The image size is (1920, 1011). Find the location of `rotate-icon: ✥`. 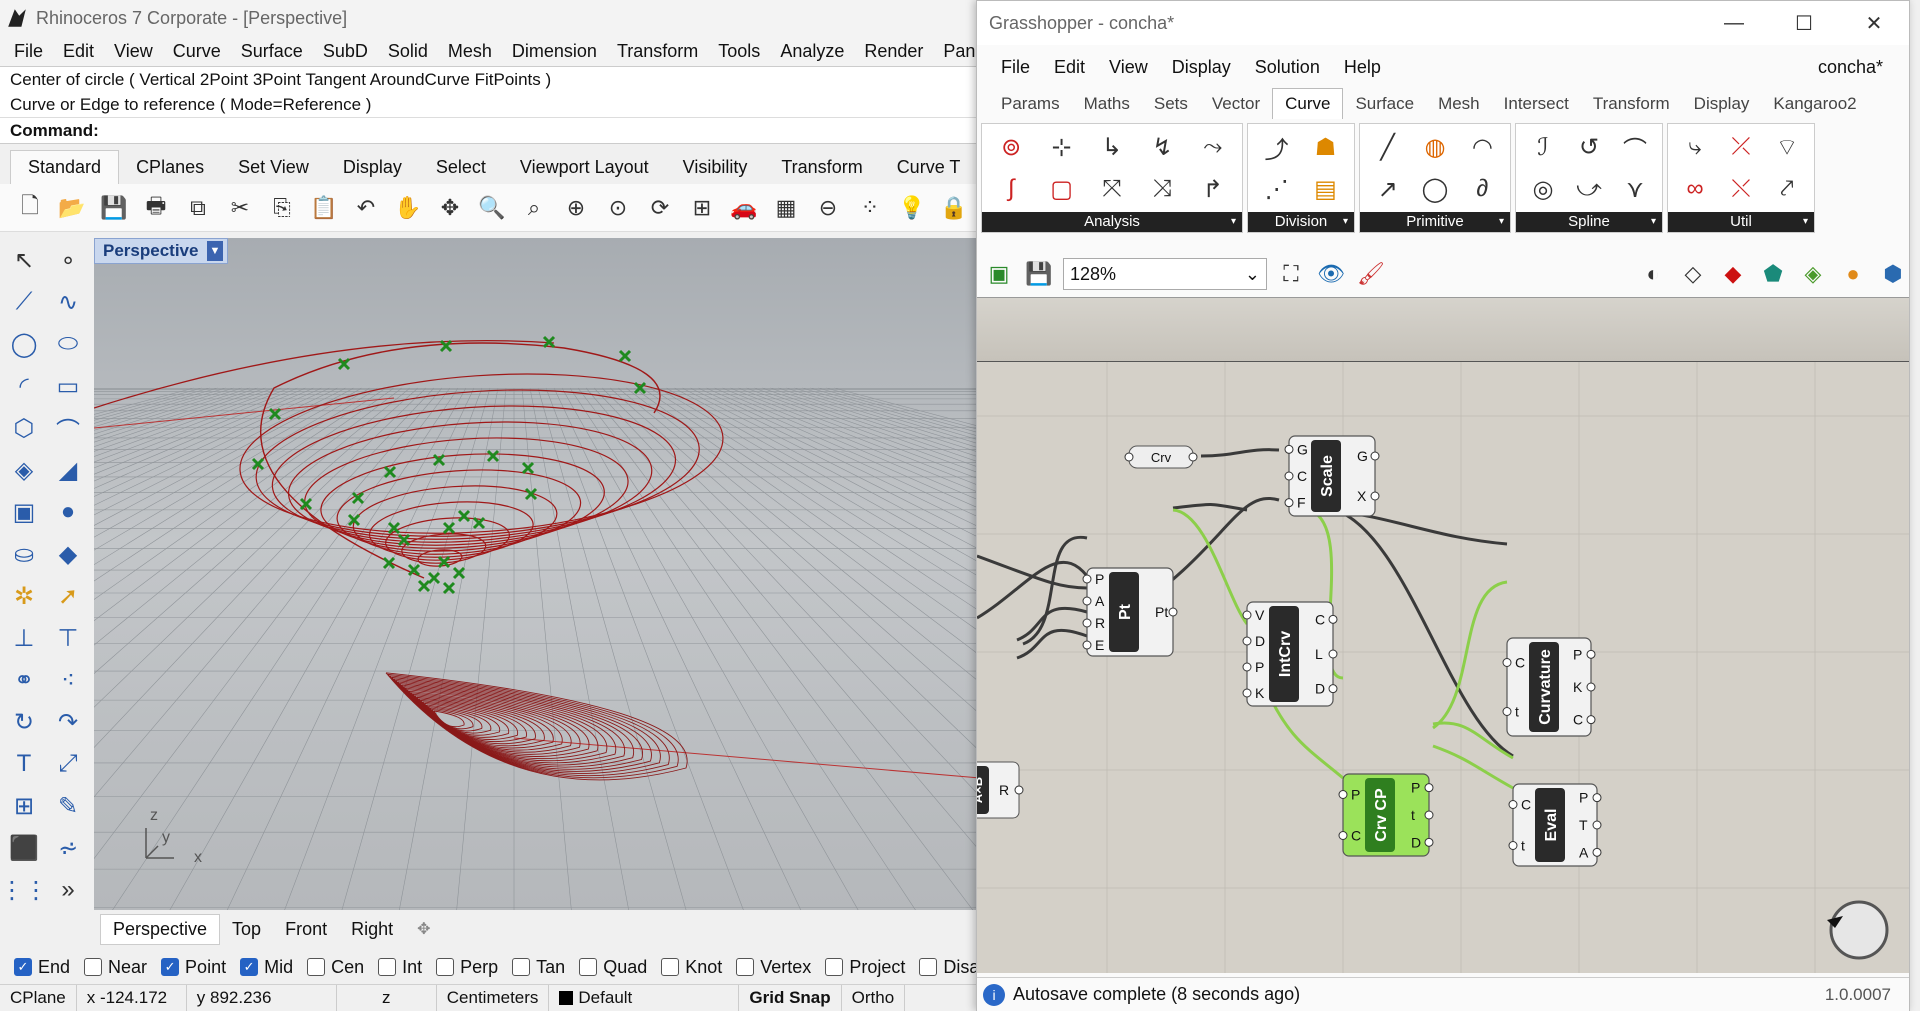

rotate-icon: ✥ is located at coordinates (450, 208).